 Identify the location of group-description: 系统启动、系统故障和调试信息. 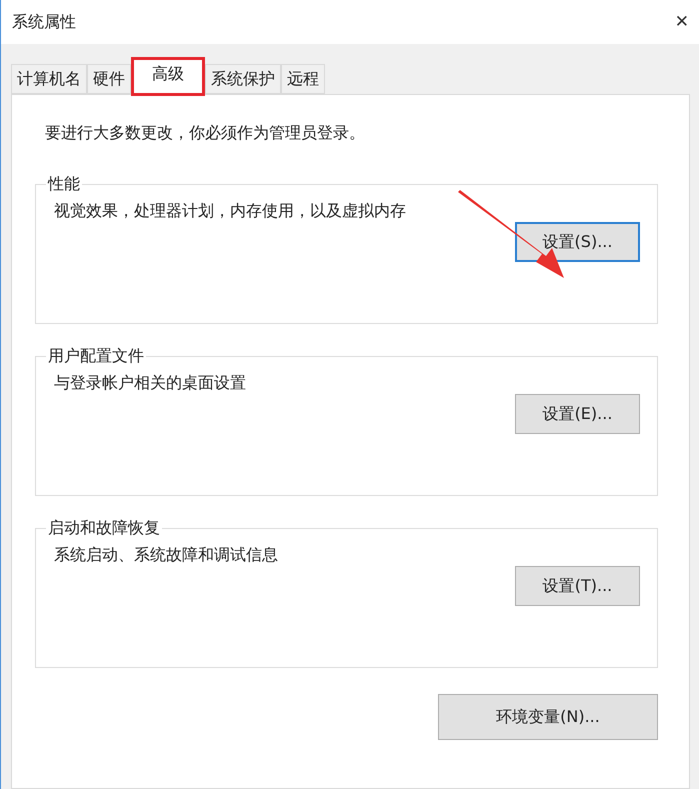
(166, 555).